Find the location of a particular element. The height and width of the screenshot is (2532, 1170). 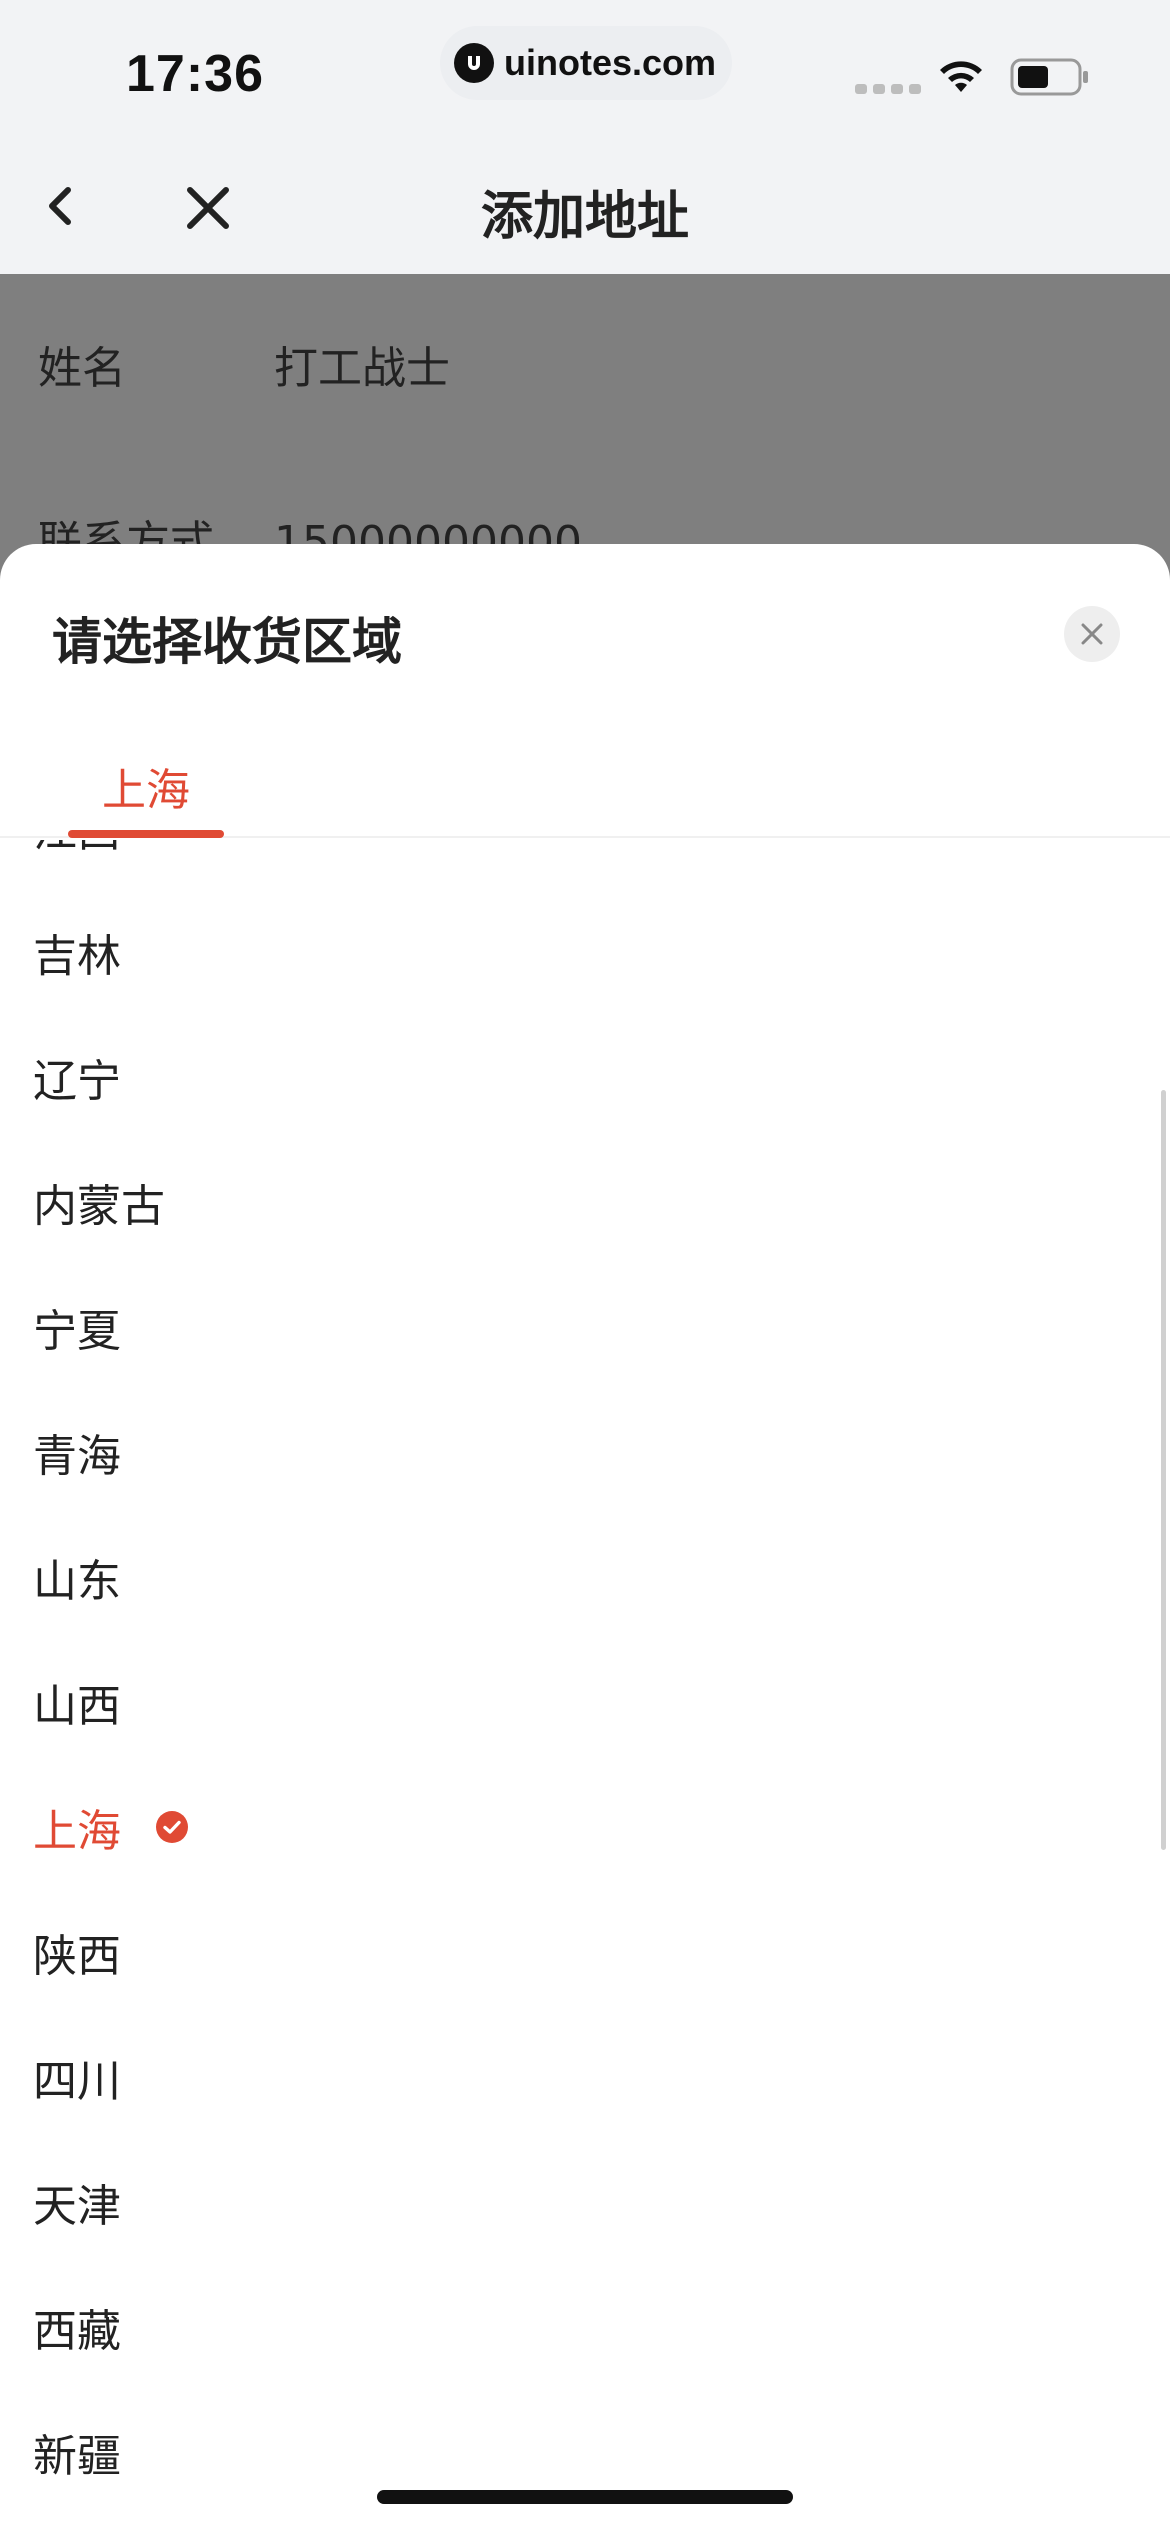

scrollbar is located at coordinates (1163, 1470).